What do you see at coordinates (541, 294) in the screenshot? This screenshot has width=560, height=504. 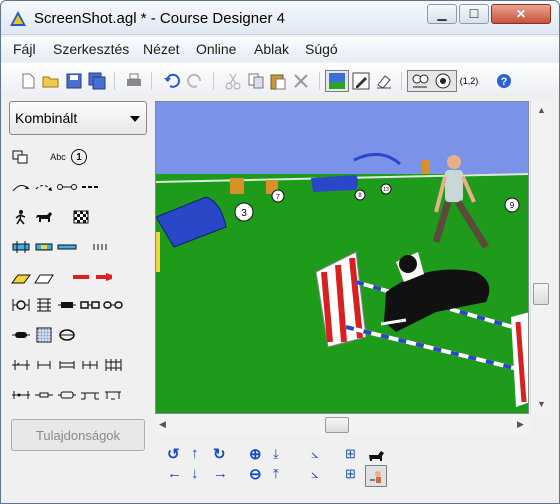 I see `vertical-scroll-thumb` at bounding box center [541, 294].